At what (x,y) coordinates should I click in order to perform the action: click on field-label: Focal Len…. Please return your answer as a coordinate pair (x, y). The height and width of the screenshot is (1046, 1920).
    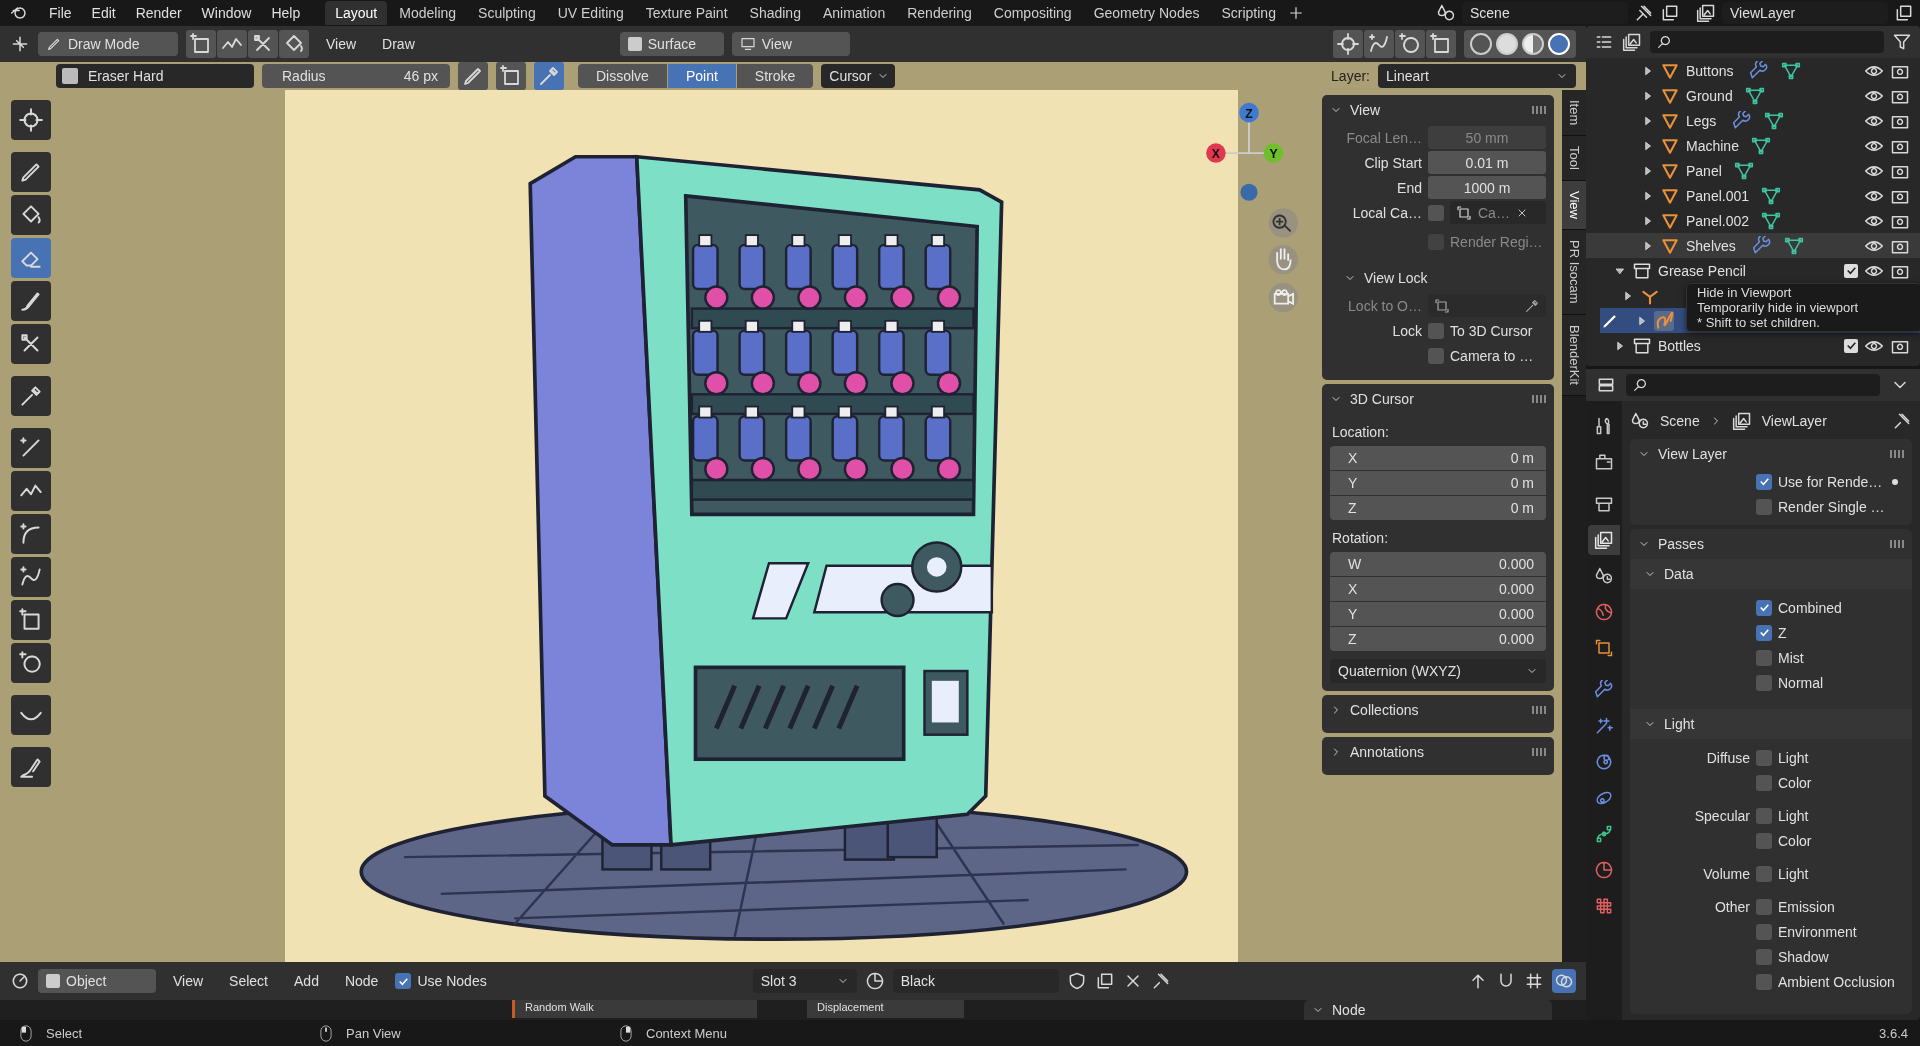
    Looking at the image, I should click on (1384, 137).